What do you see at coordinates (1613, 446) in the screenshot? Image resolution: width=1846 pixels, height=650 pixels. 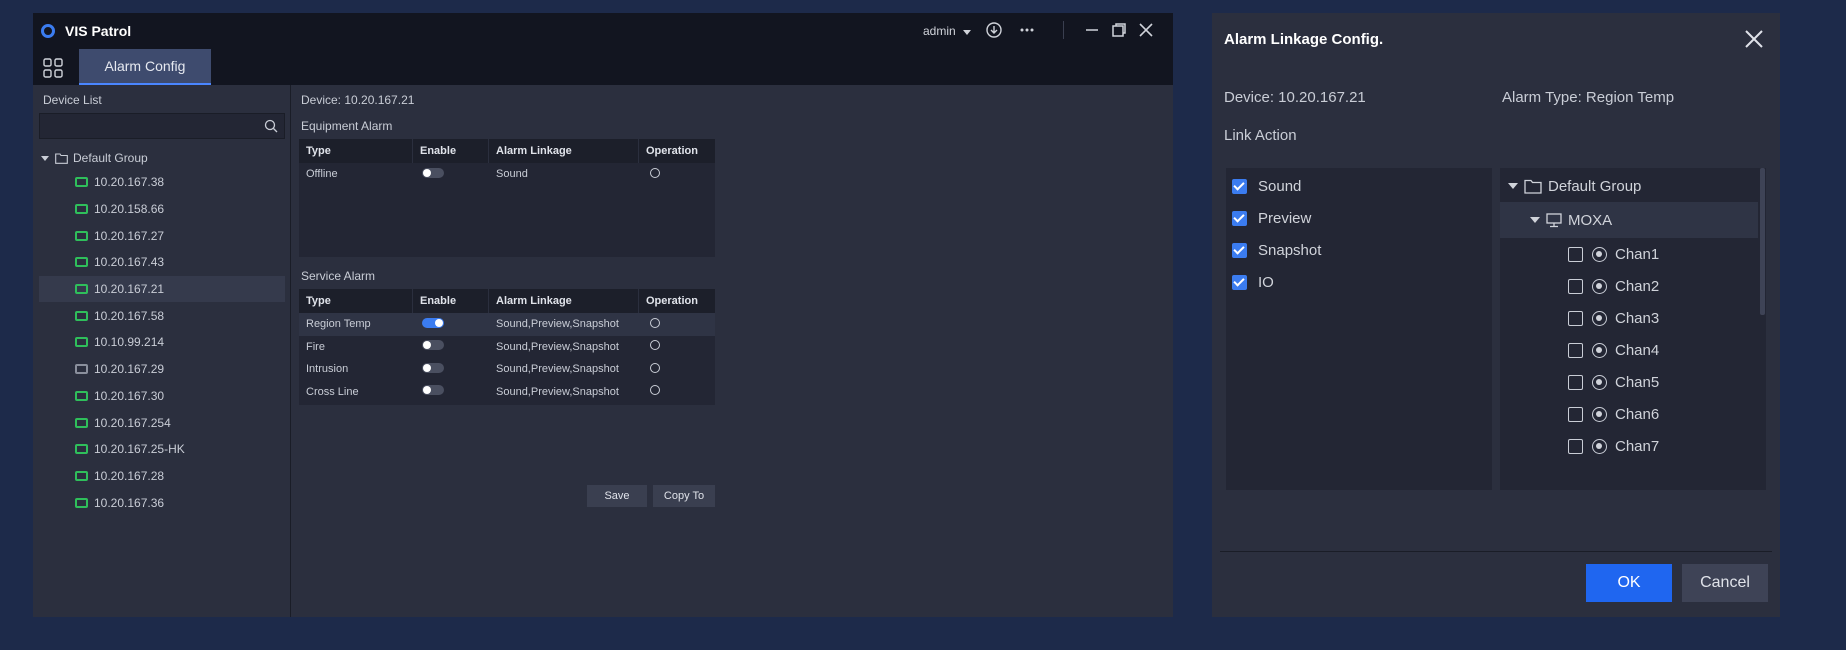 I see `channel-item: Chan7` at bounding box center [1613, 446].